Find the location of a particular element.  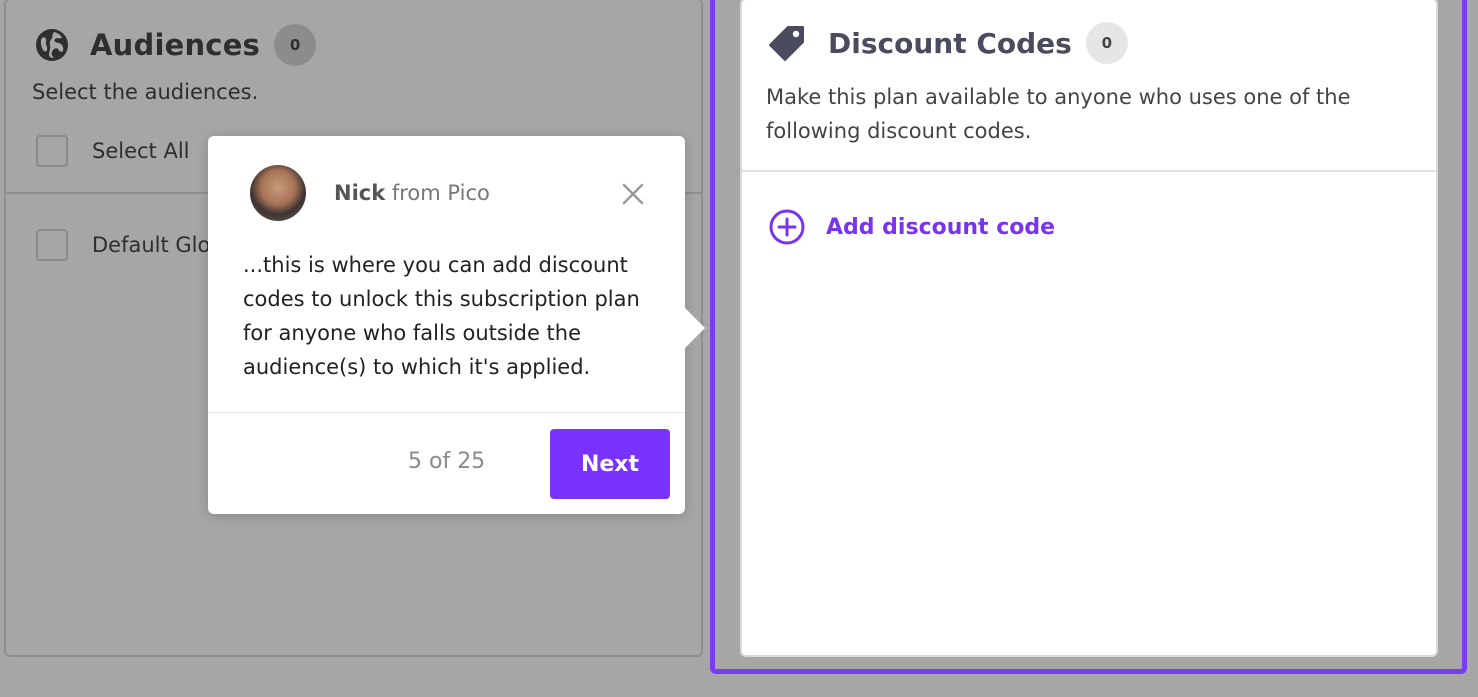

globe-icon is located at coordinates (52, 45).